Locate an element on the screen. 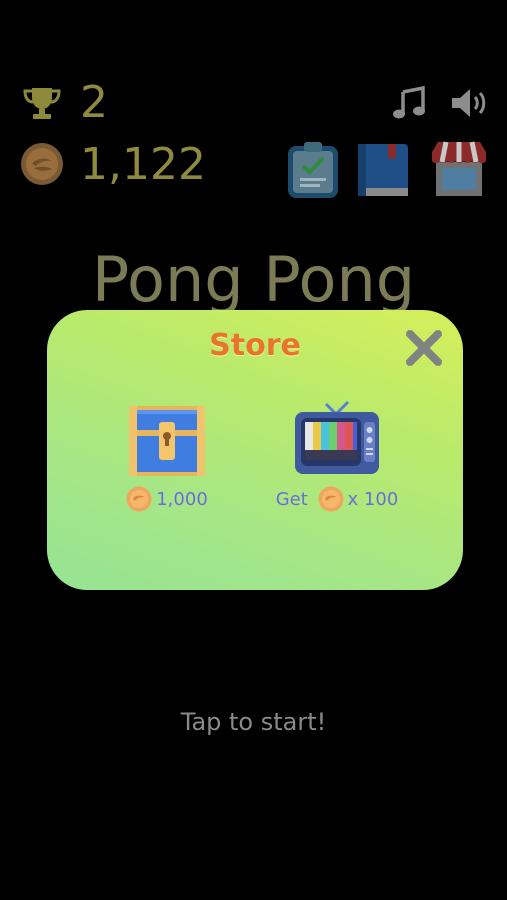  tv-icon is located at coordinates (337, 437).